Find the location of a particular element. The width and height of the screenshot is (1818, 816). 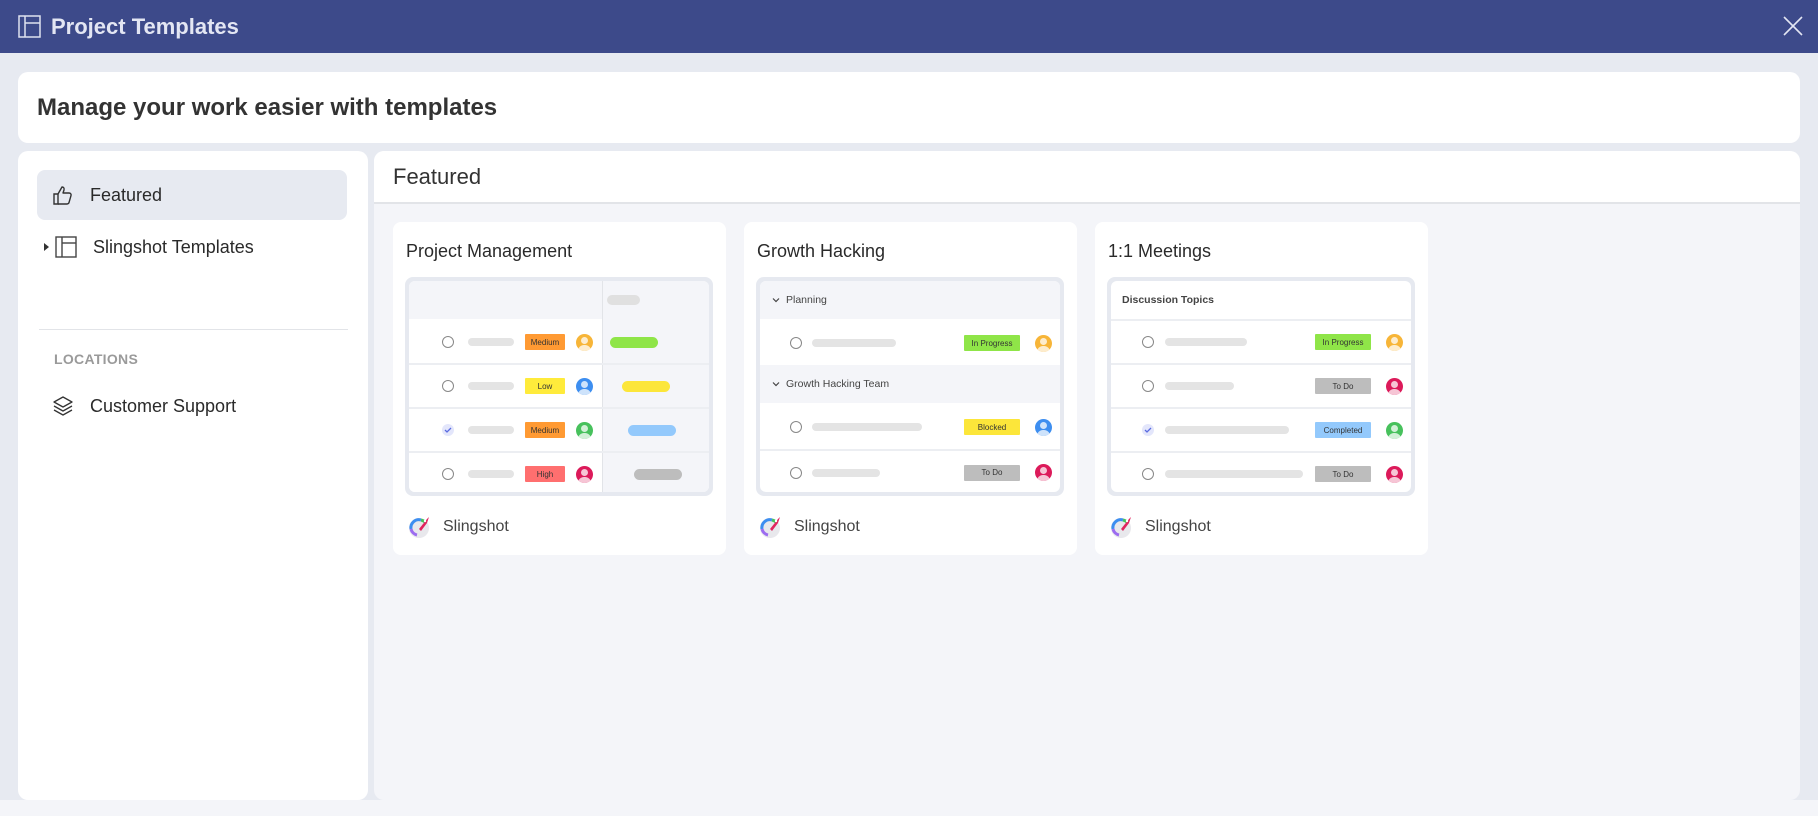

template-card-project-management: Project Management Medium Low Medium High is located at coordinates (559, 388).